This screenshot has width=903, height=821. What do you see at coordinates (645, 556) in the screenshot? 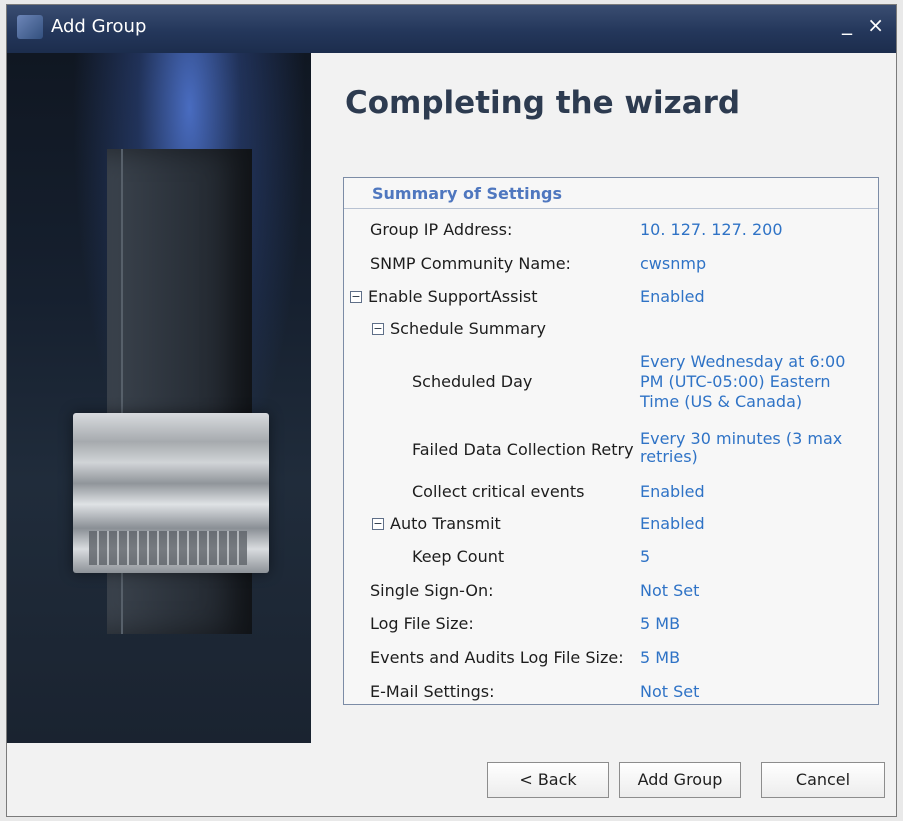
I see `summary-value: 5` at bounding box center [645, 556].